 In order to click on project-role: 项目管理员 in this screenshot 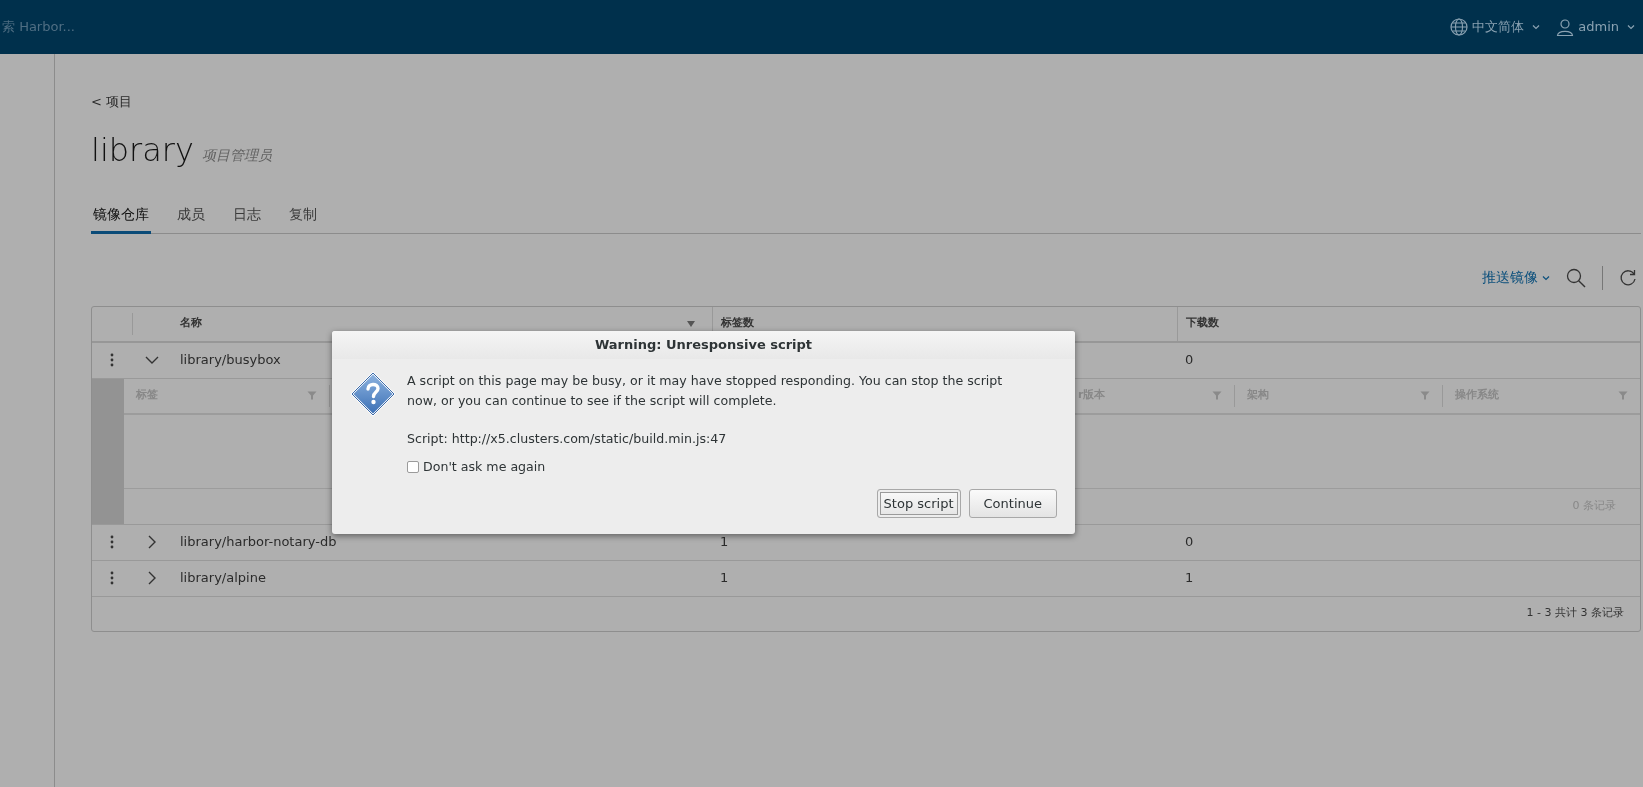, I will do `click(236, 155)`.